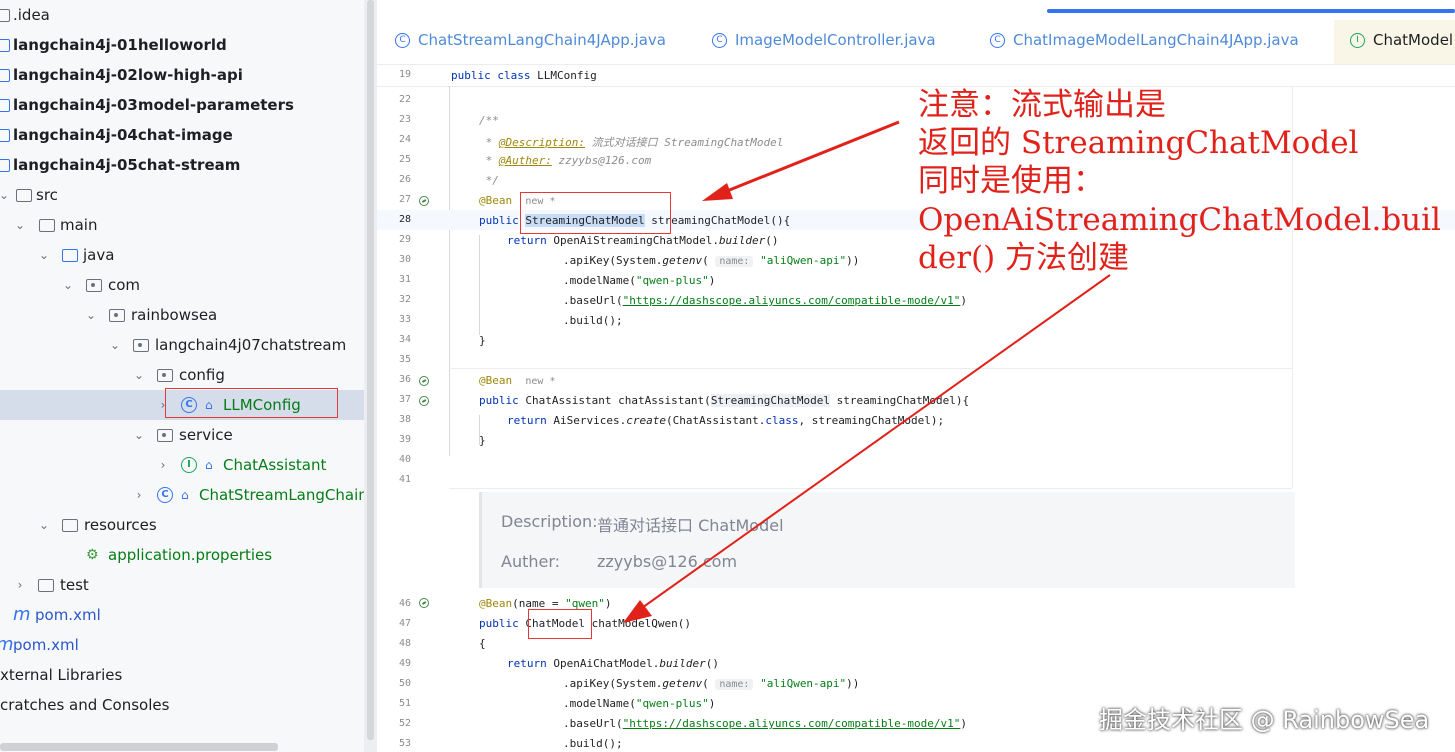 The height and width of the screenshot is (752, 1455). I want to click on scrollbar-thumb, so click(370, 370).